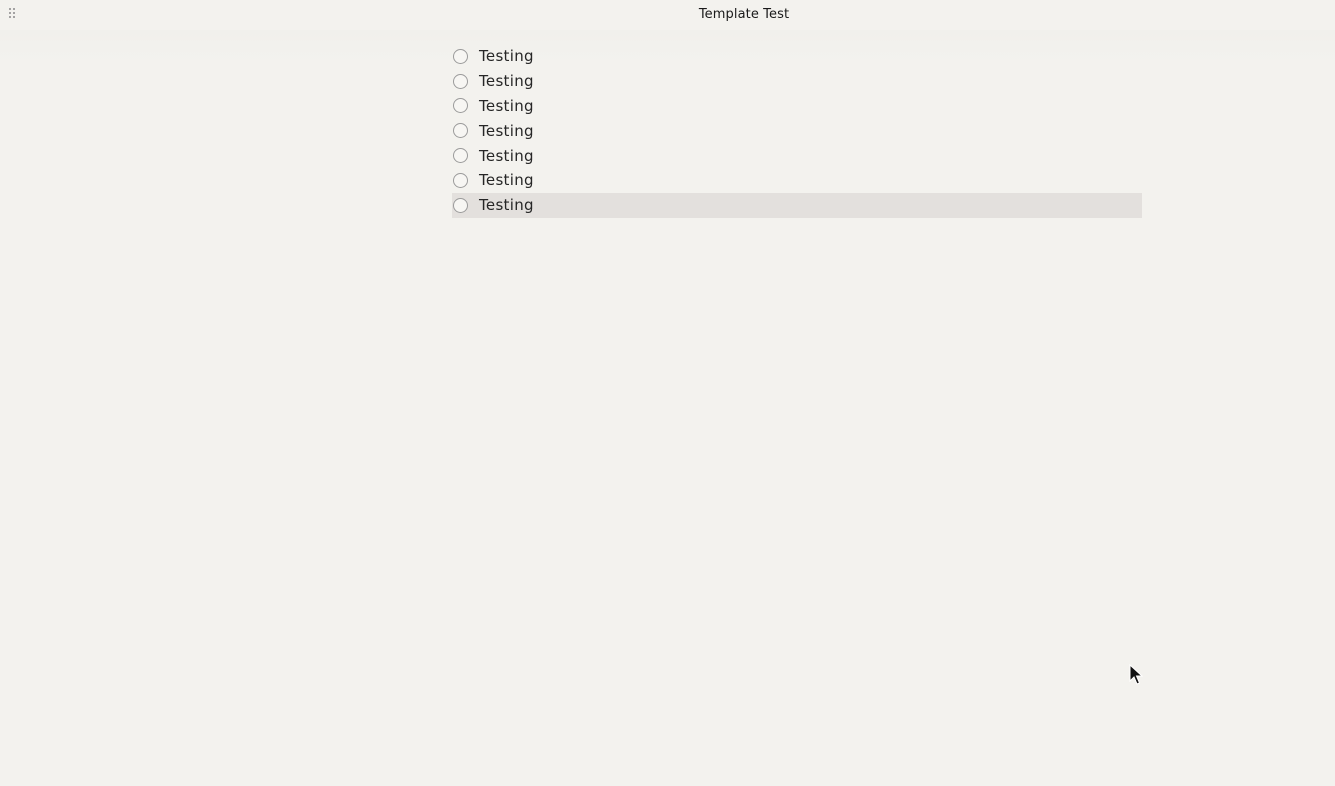 The width and height of the screenshot is (1335, 786). What do you see at coordinates (744, 14) in the screenshot?
I see `window-title: Template Test` at bounding box center [744, 14].